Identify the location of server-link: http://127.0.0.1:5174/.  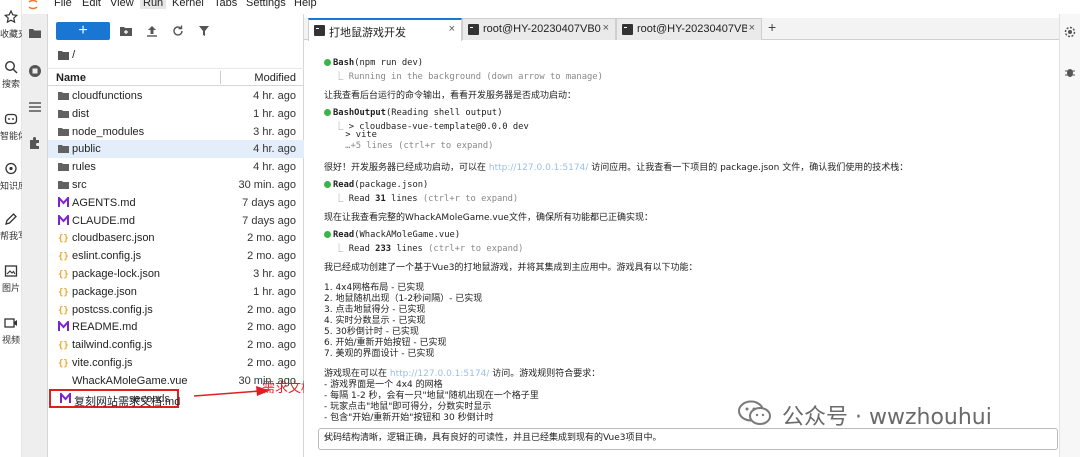
(538, 168).